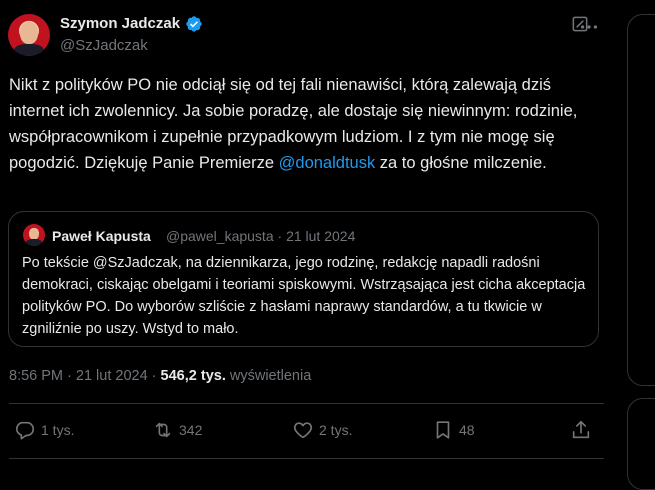  Describe the element at coordinates (163, 430) in the screenshot. I see `retweet-icon` at that location.